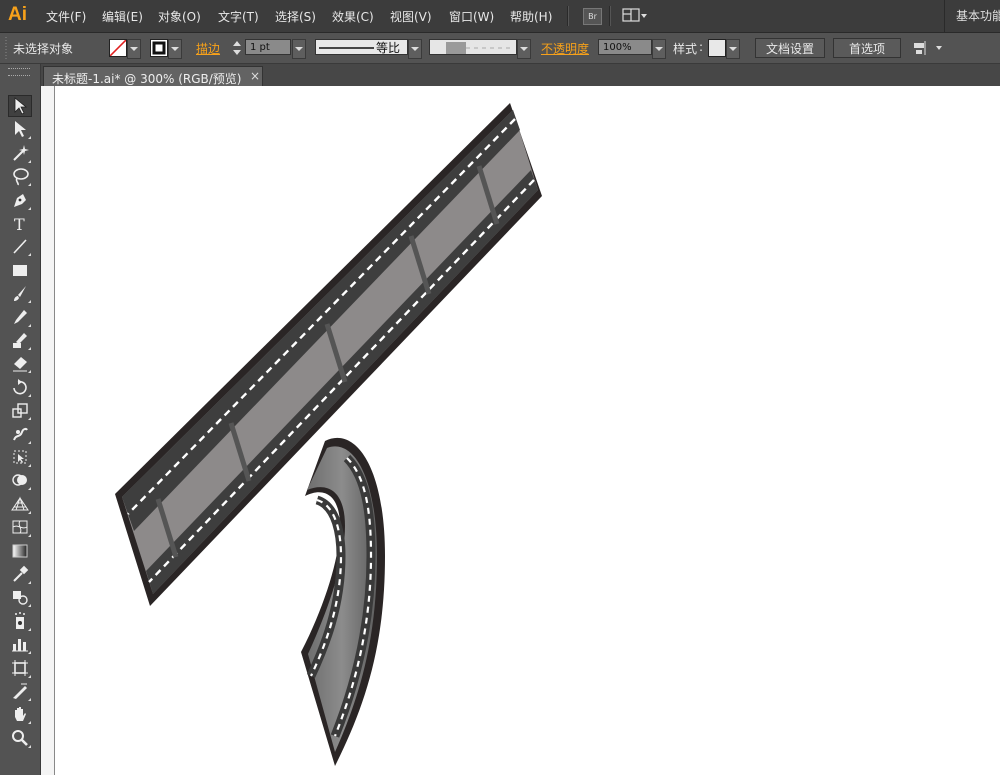 The image size is (1000, 775). I want to click on gradient-tool, so click(20, 551).